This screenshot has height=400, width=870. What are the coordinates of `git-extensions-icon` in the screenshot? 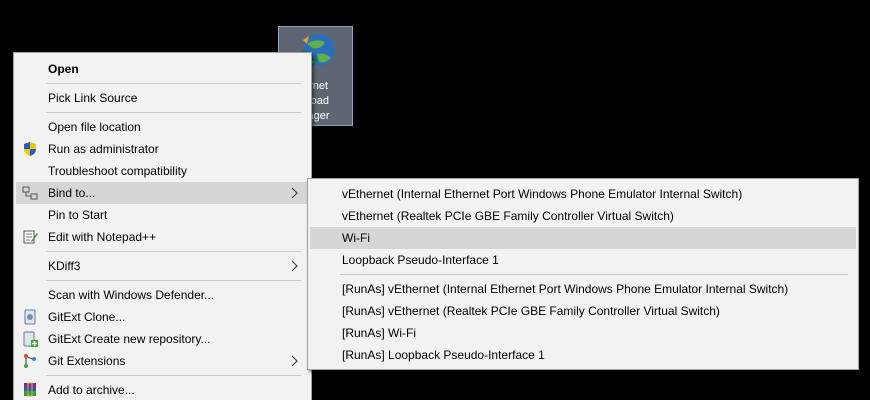 It's located at (30, 361).